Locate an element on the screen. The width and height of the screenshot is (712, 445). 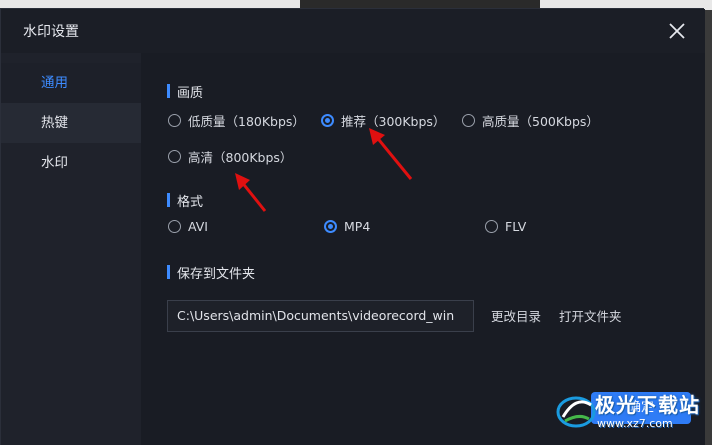
quality-section-title: 画质 is located at coordinates (185, 91).